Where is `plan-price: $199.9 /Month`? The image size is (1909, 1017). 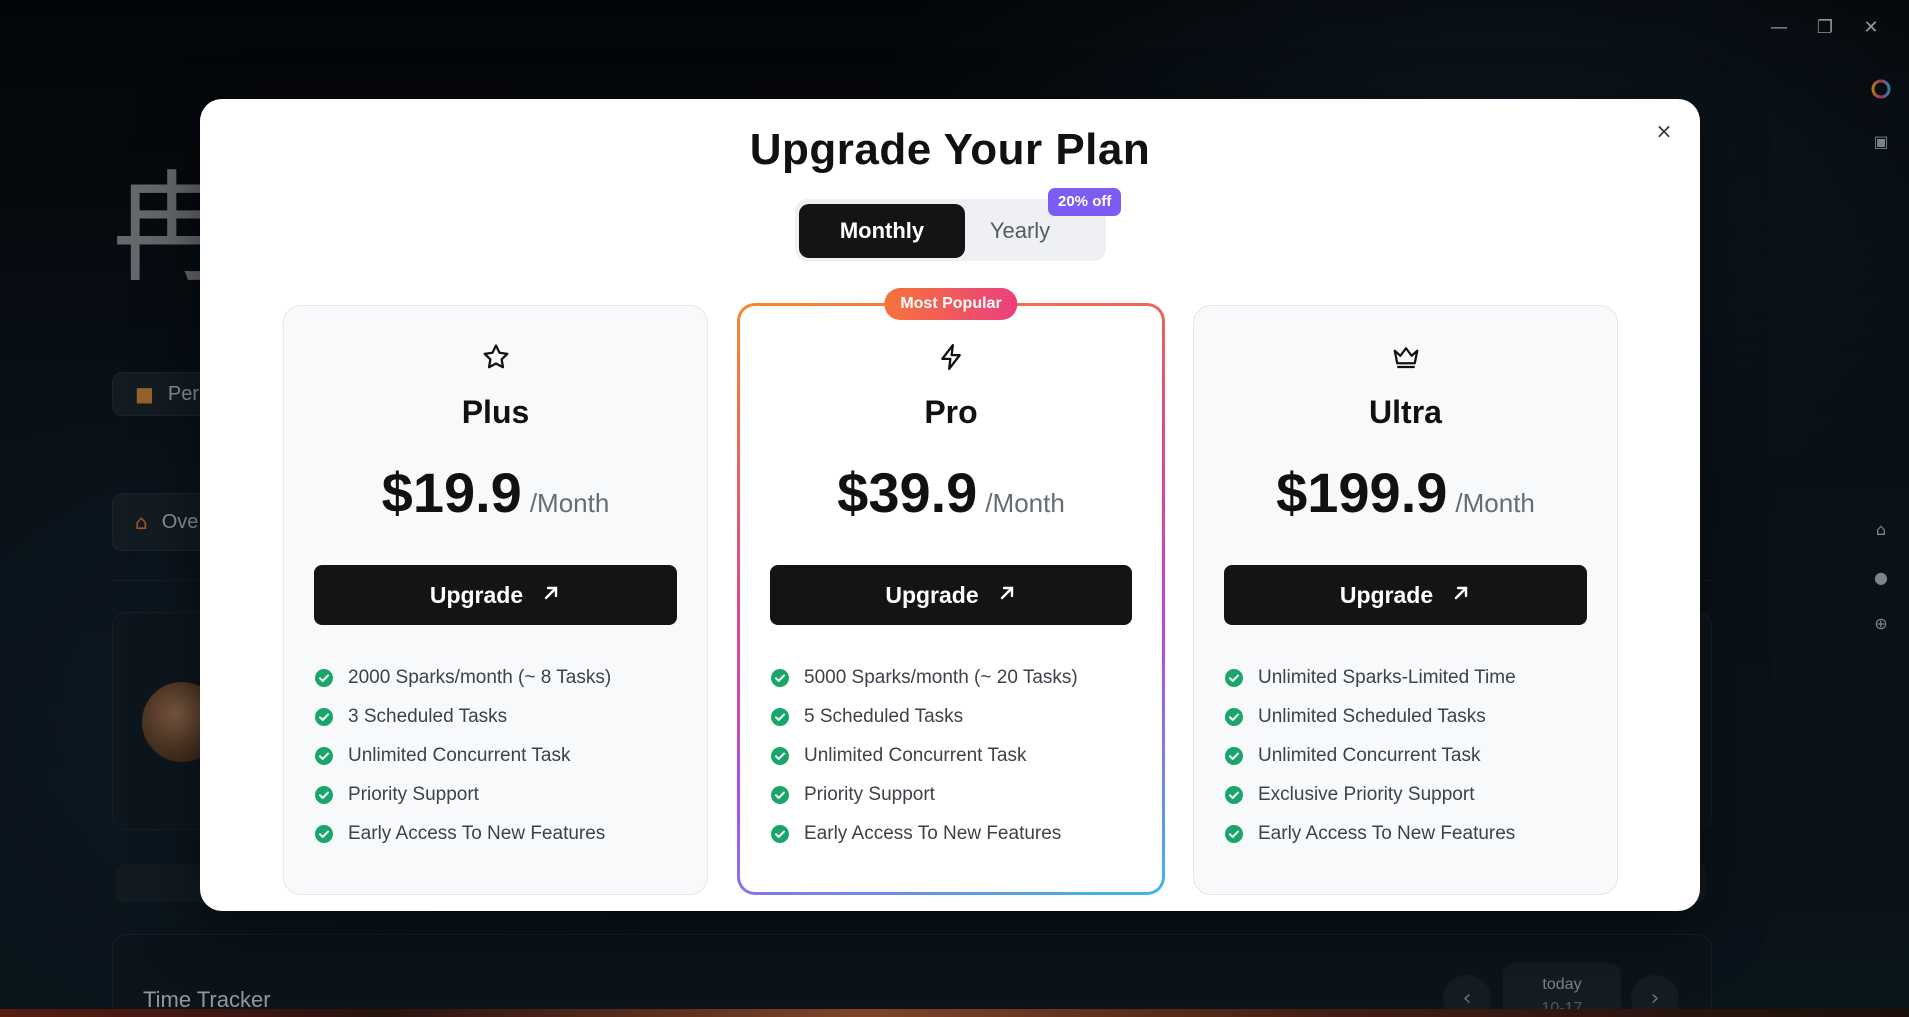
plan-price: $199.9 /Month is located at coordinates (1405, 492).